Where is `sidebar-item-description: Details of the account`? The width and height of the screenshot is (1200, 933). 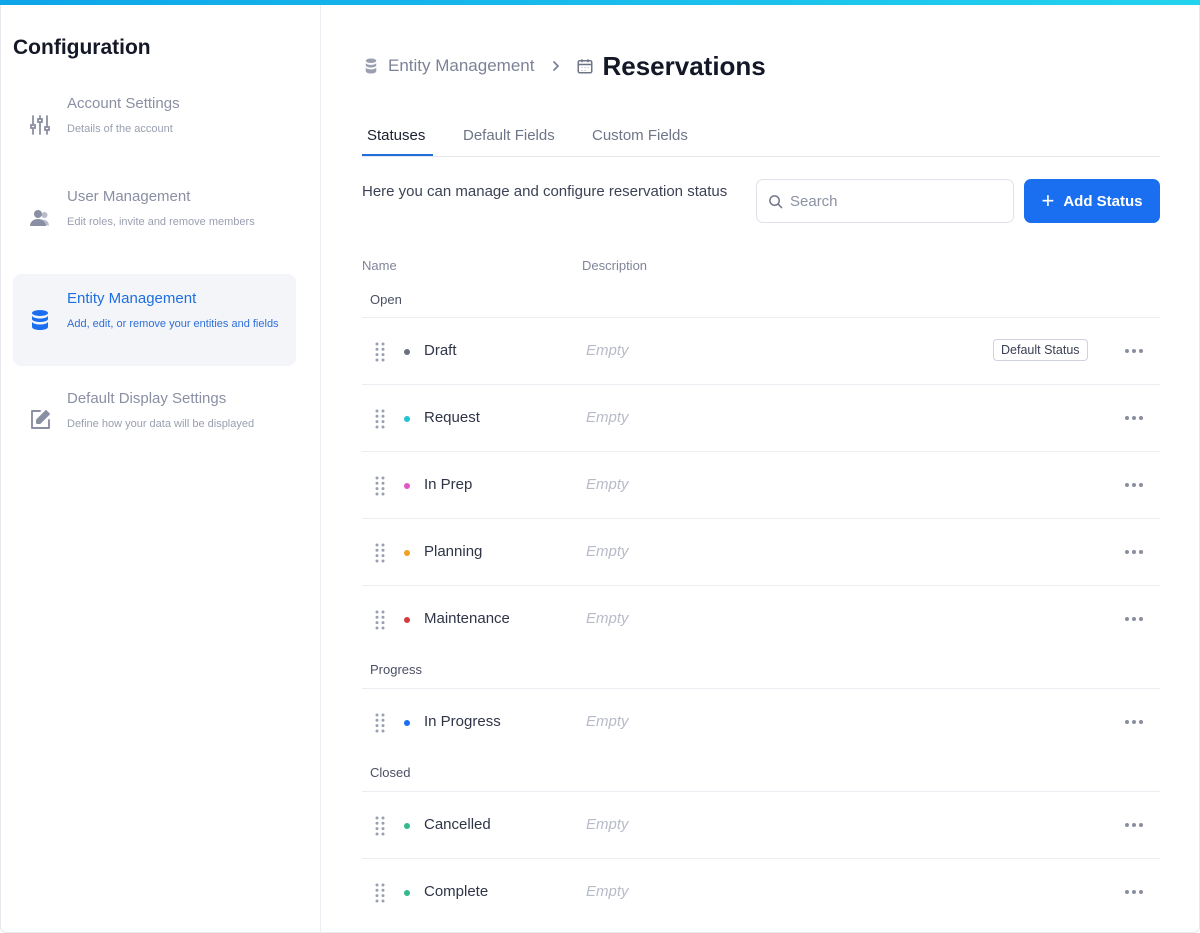 sidebar-item-description: Details of the account is located at coordinates (120, 129).